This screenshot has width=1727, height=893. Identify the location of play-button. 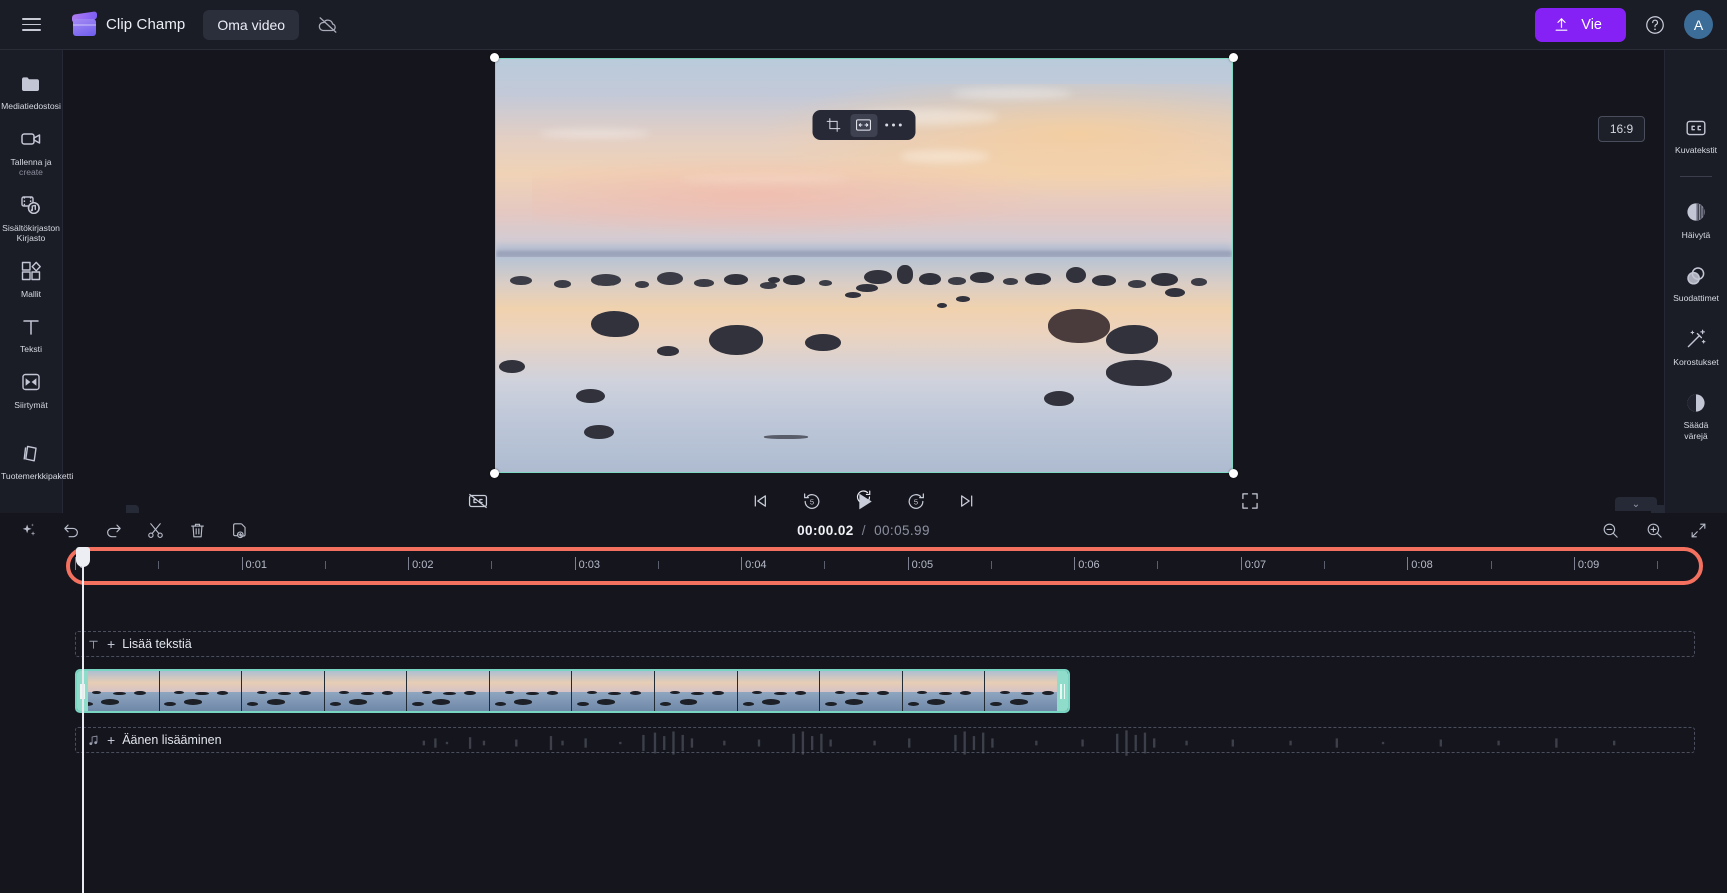
(863, 501).